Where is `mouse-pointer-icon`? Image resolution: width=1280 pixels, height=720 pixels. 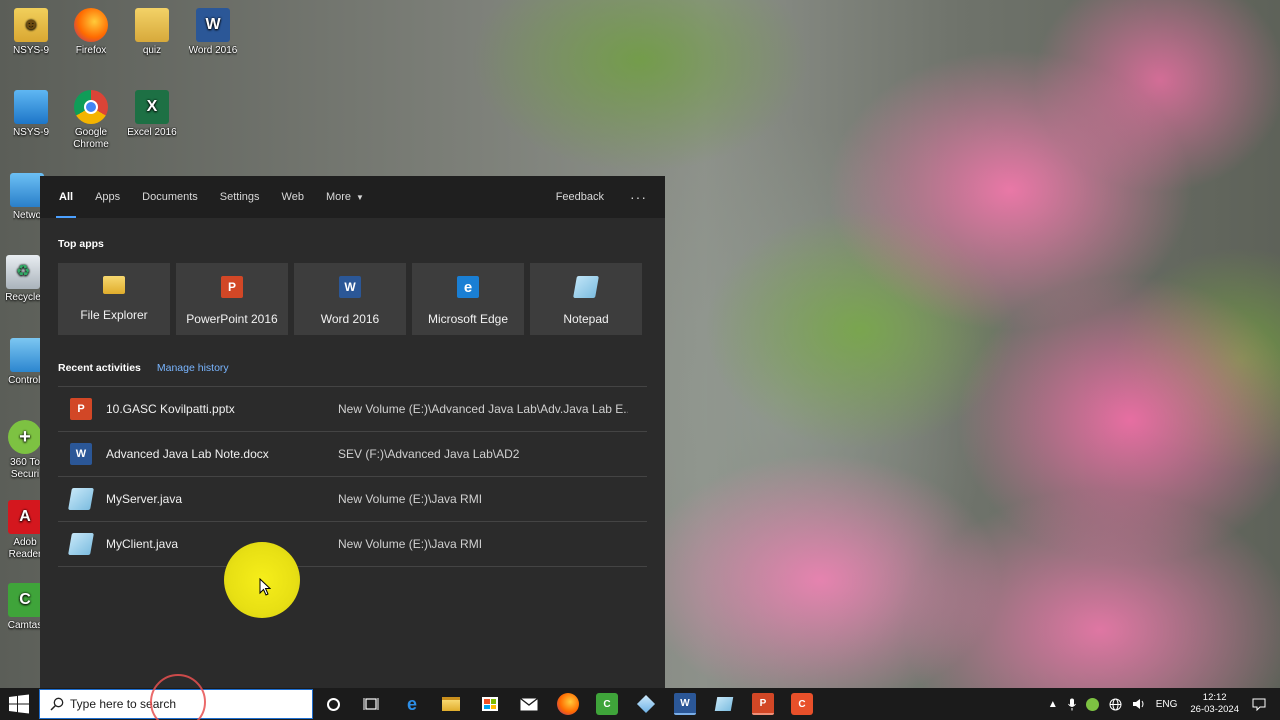 mouse-pointer-icon is located at coordinates (265, 587).